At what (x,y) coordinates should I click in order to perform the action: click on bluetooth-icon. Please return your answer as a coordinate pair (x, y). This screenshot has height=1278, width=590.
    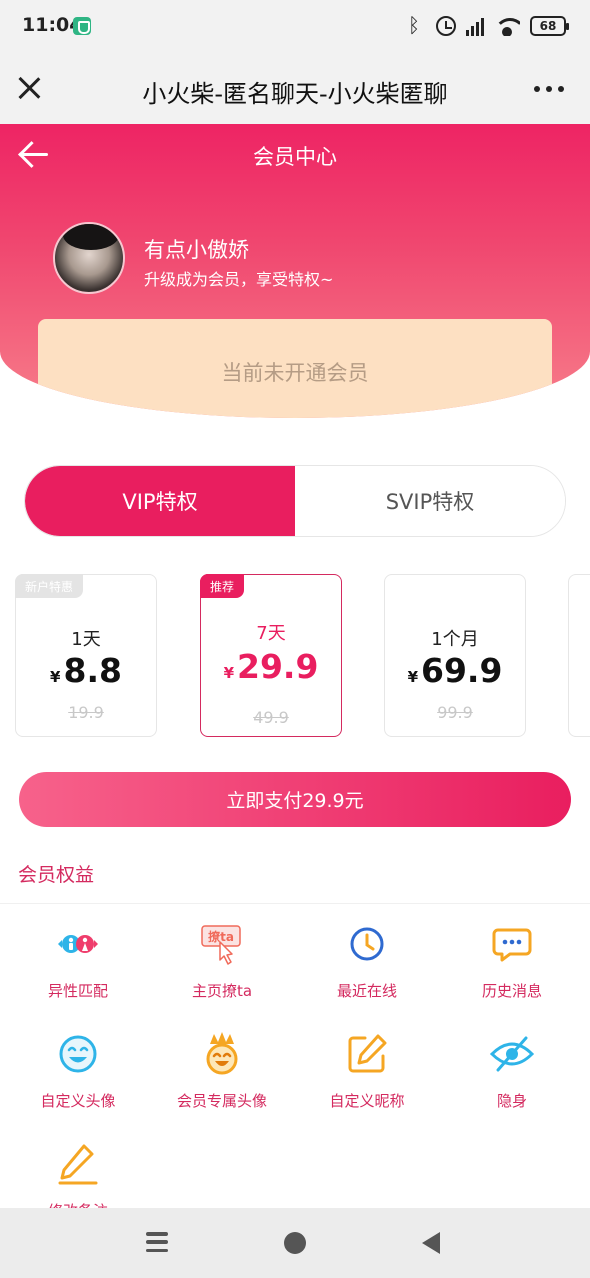
    Looking at the image, I should click on (415, 25).